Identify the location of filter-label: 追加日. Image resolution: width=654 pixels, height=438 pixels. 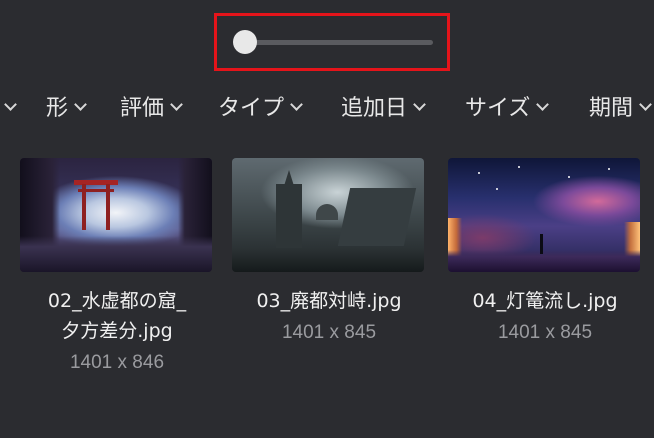
(374, 108).